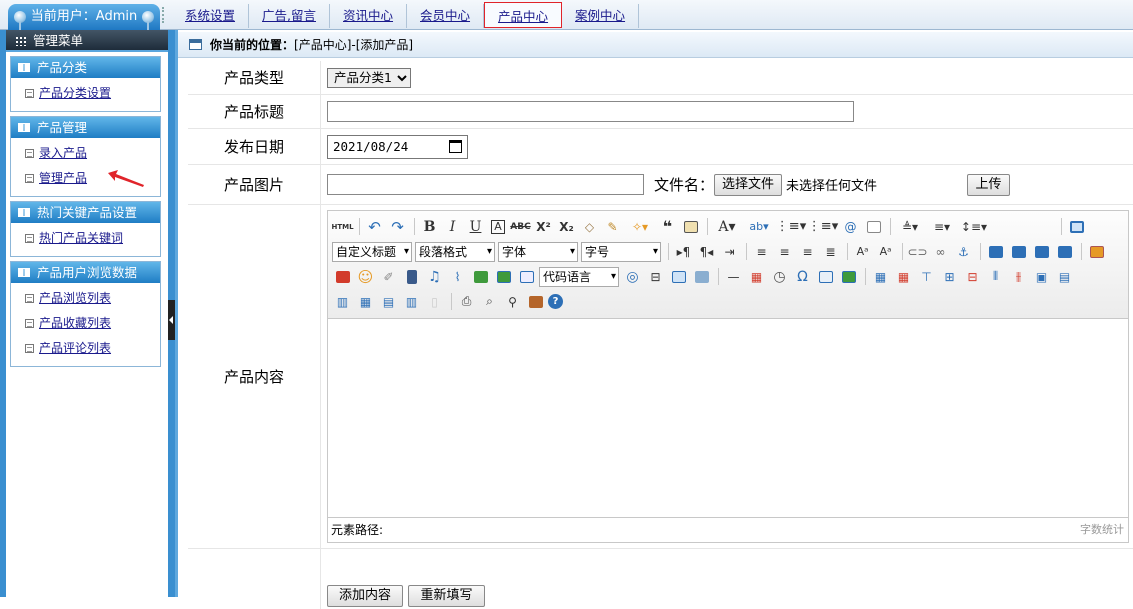 This screenshot has width=1133, height=609. I want to click on chart-icon: ▯, so click(434, 302).